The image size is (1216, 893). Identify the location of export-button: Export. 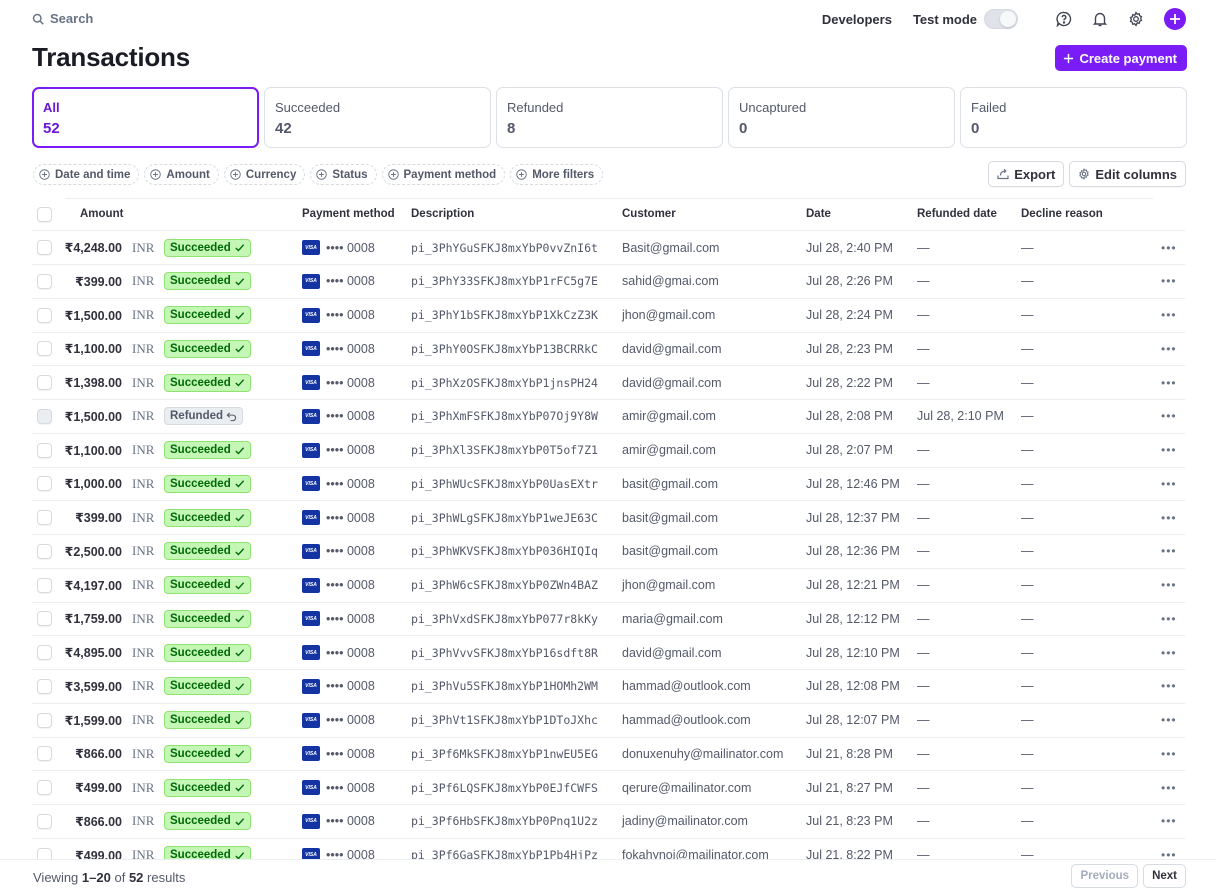
(1026, 174).